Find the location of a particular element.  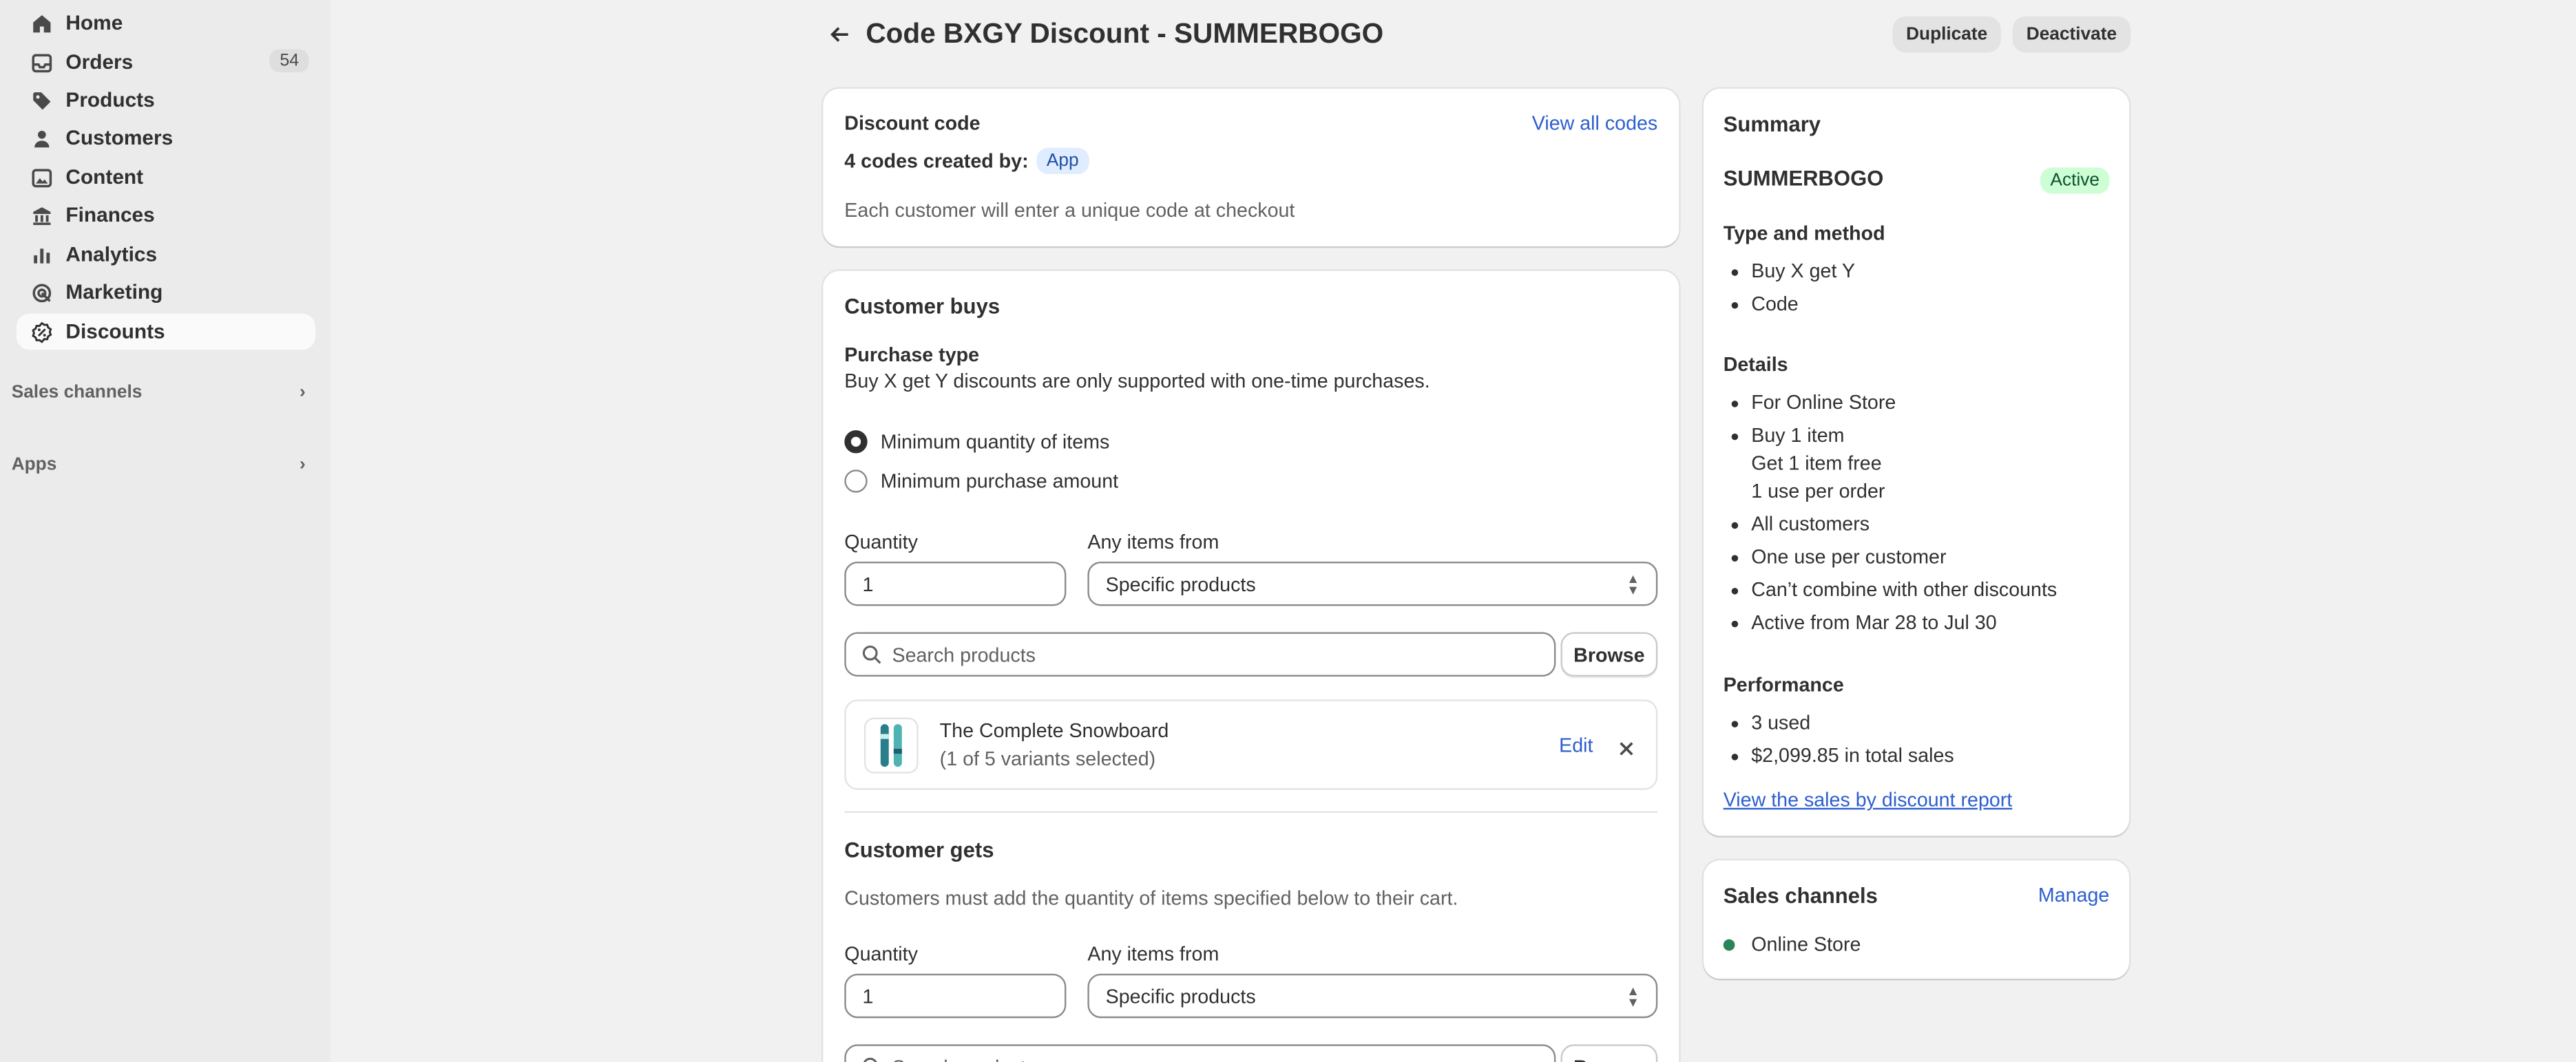

select-value: Specific products is located at coordinates (1180, 996).